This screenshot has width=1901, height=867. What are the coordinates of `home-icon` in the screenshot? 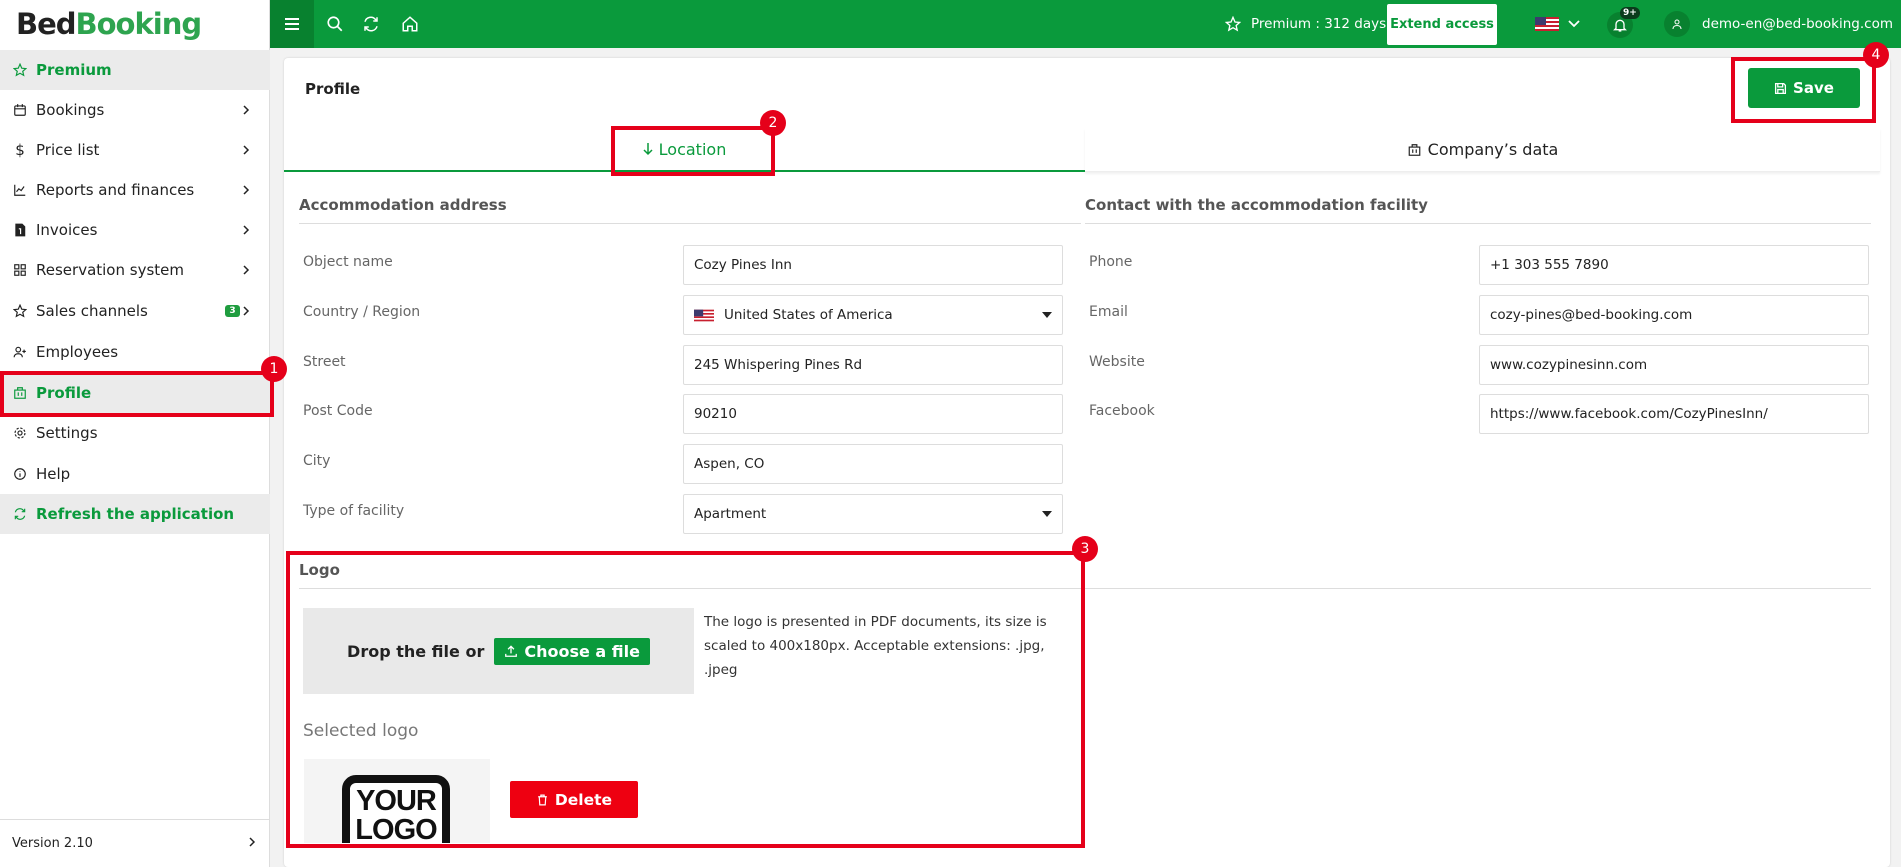 It's located at (410, 24).